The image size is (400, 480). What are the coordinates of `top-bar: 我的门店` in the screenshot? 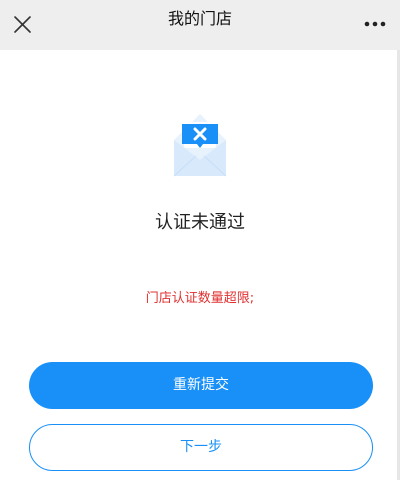 It's located at (200, 25).